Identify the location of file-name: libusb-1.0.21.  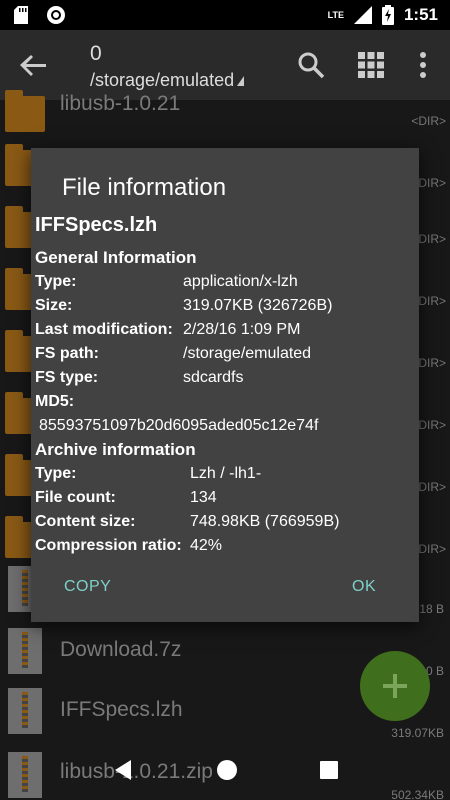
(120, 103).